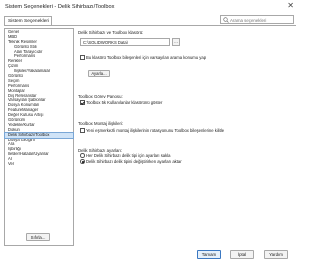  Describe the element at coordinates (82, 57) in the screenshot. I see `default-search-checkbox-box` at that location.